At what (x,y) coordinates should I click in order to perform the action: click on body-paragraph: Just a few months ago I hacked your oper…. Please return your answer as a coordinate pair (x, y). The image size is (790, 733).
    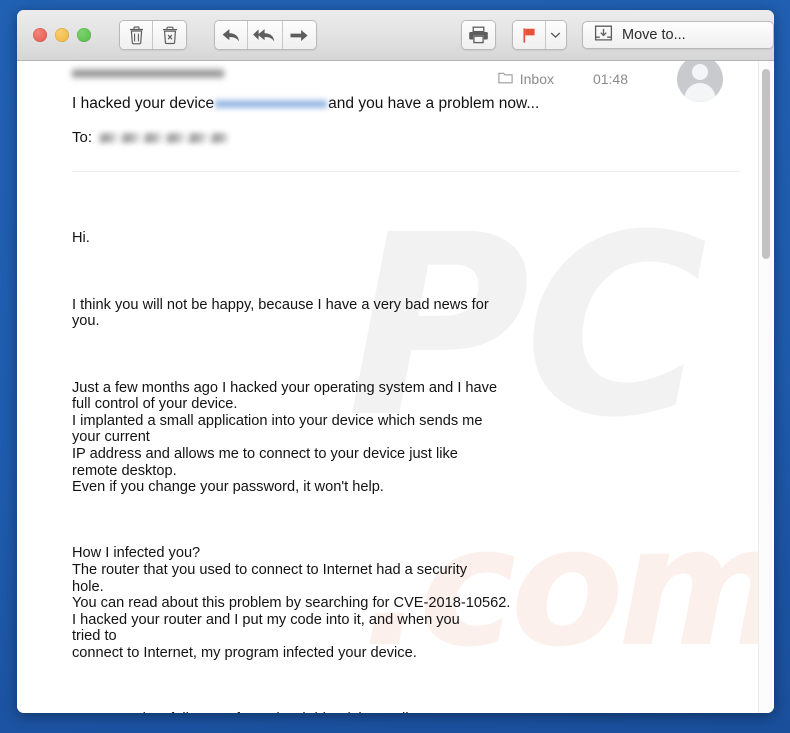
    Looking at the image, I should click on (285, 437).